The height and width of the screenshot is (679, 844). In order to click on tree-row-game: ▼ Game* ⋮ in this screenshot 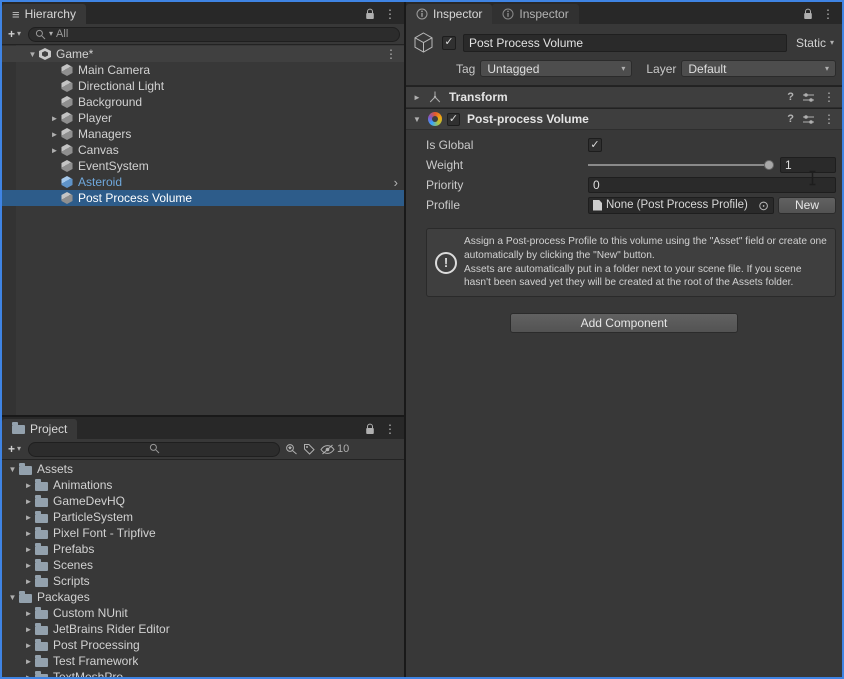, I will do `click(203, 54)`.